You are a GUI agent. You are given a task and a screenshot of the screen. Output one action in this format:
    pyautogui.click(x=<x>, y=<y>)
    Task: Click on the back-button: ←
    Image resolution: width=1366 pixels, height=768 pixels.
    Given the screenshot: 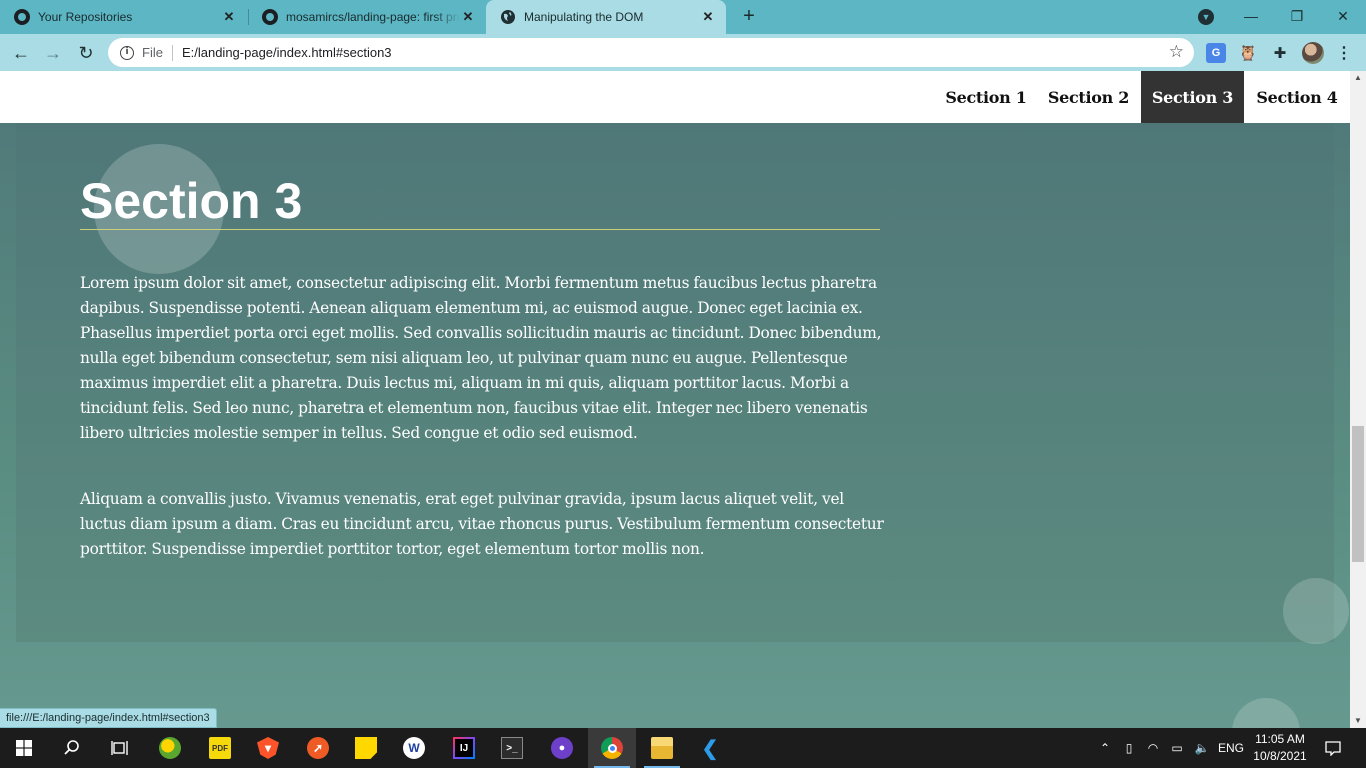 What is the action you would take?
    pyautogui.click(x=21, y=53)
    